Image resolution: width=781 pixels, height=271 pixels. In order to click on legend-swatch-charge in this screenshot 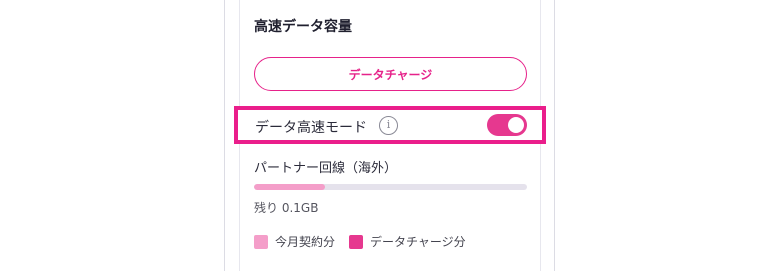, I will do `click(356, 241)`.